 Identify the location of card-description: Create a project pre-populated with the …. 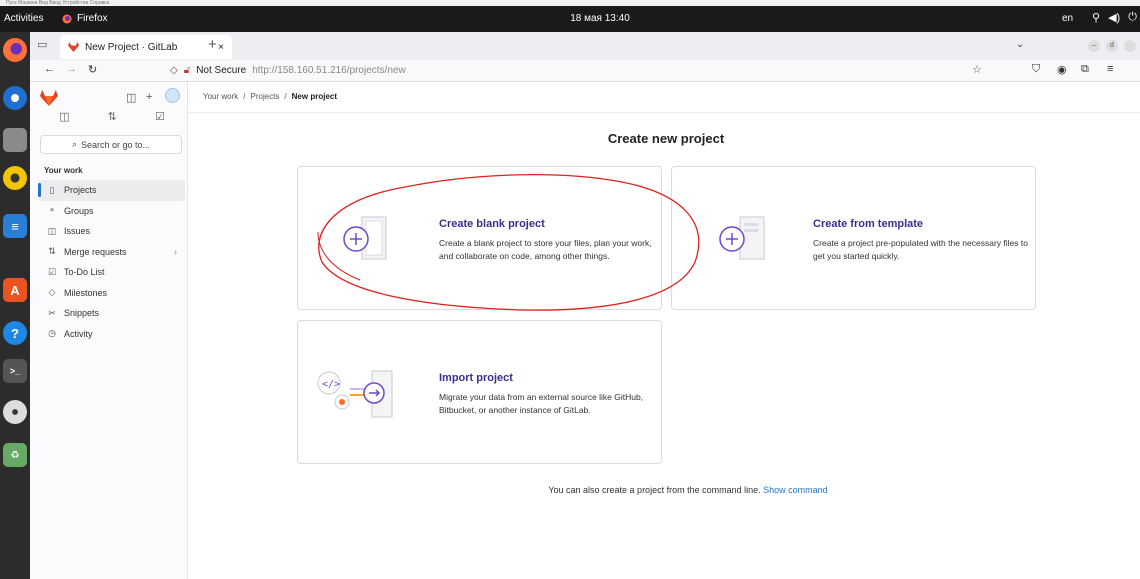
(920, 249).